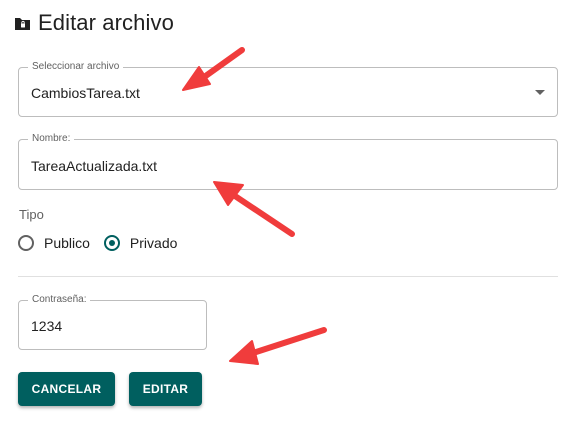  I want to click on edit-button: EDITAR, so click(165, 389).